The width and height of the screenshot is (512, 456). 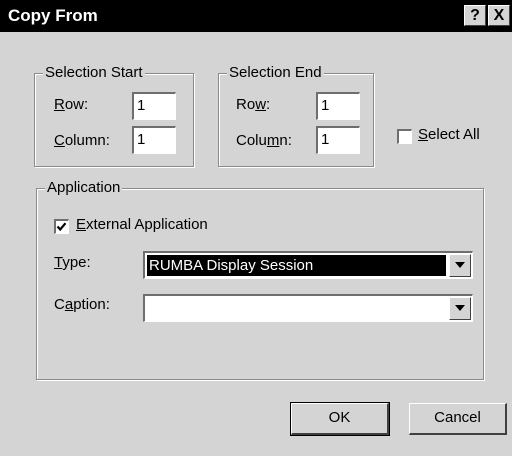 I want to click on external-application-checkbox, so click(x=61, y=226).